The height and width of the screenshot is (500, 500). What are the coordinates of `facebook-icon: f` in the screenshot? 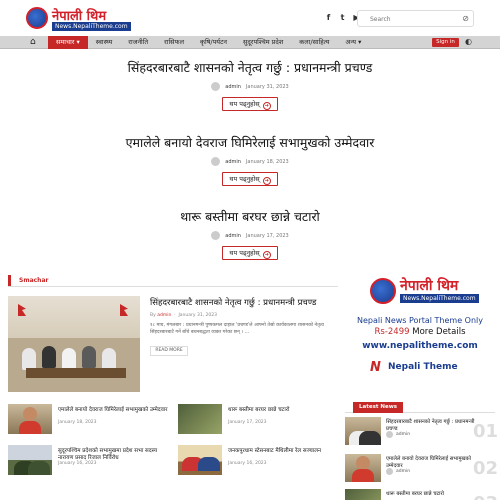 It's located at (328, 17).